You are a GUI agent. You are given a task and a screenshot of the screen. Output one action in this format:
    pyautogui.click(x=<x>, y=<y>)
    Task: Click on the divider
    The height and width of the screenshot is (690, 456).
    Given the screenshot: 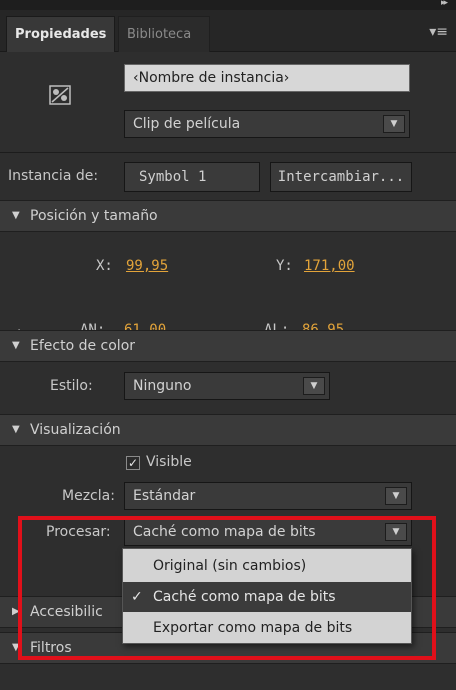 What is the action you would take?
    pyautogui.click(x=228, y=152)
    